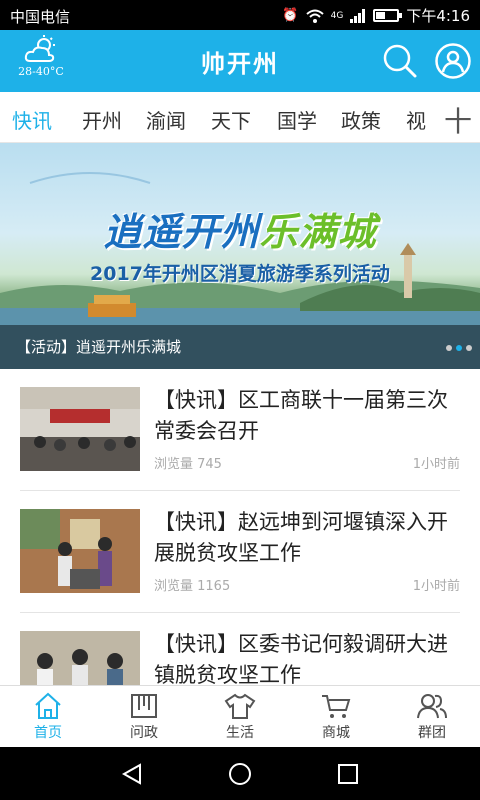  What do you see at coordinates (40, 17) in the screenshot?
I see `carrier-label: 中国电信` at bounding box center [40, 17].